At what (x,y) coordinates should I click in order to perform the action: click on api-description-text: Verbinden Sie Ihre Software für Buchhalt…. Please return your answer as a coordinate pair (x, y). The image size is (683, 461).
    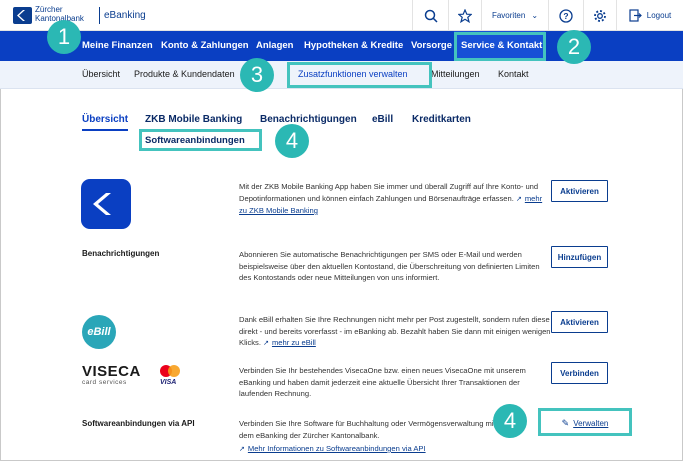
    Looking at the image, I should click on (367, 429).